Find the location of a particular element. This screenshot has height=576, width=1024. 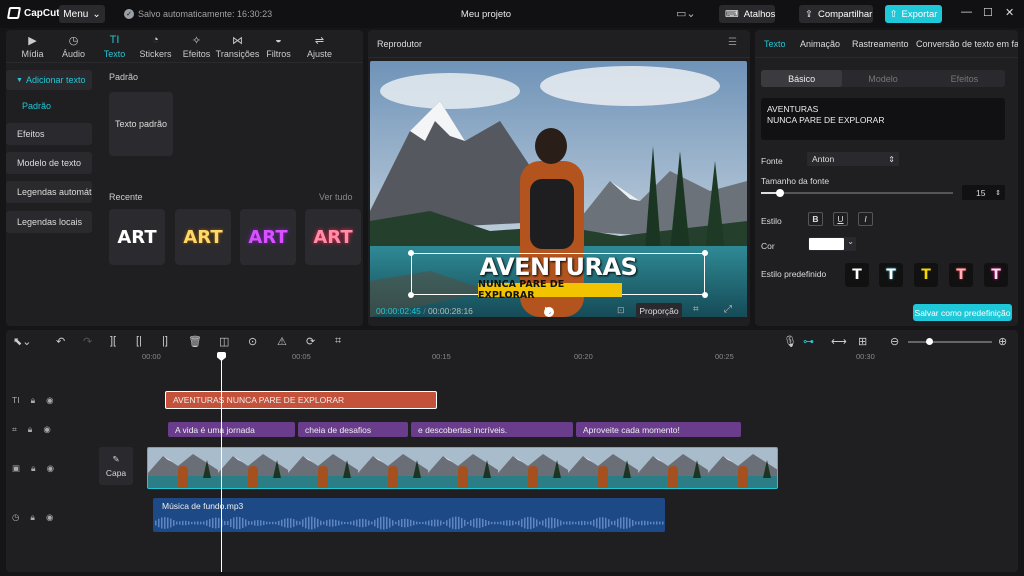

link-icon: ⊶ is located at coordinates (808, 341).